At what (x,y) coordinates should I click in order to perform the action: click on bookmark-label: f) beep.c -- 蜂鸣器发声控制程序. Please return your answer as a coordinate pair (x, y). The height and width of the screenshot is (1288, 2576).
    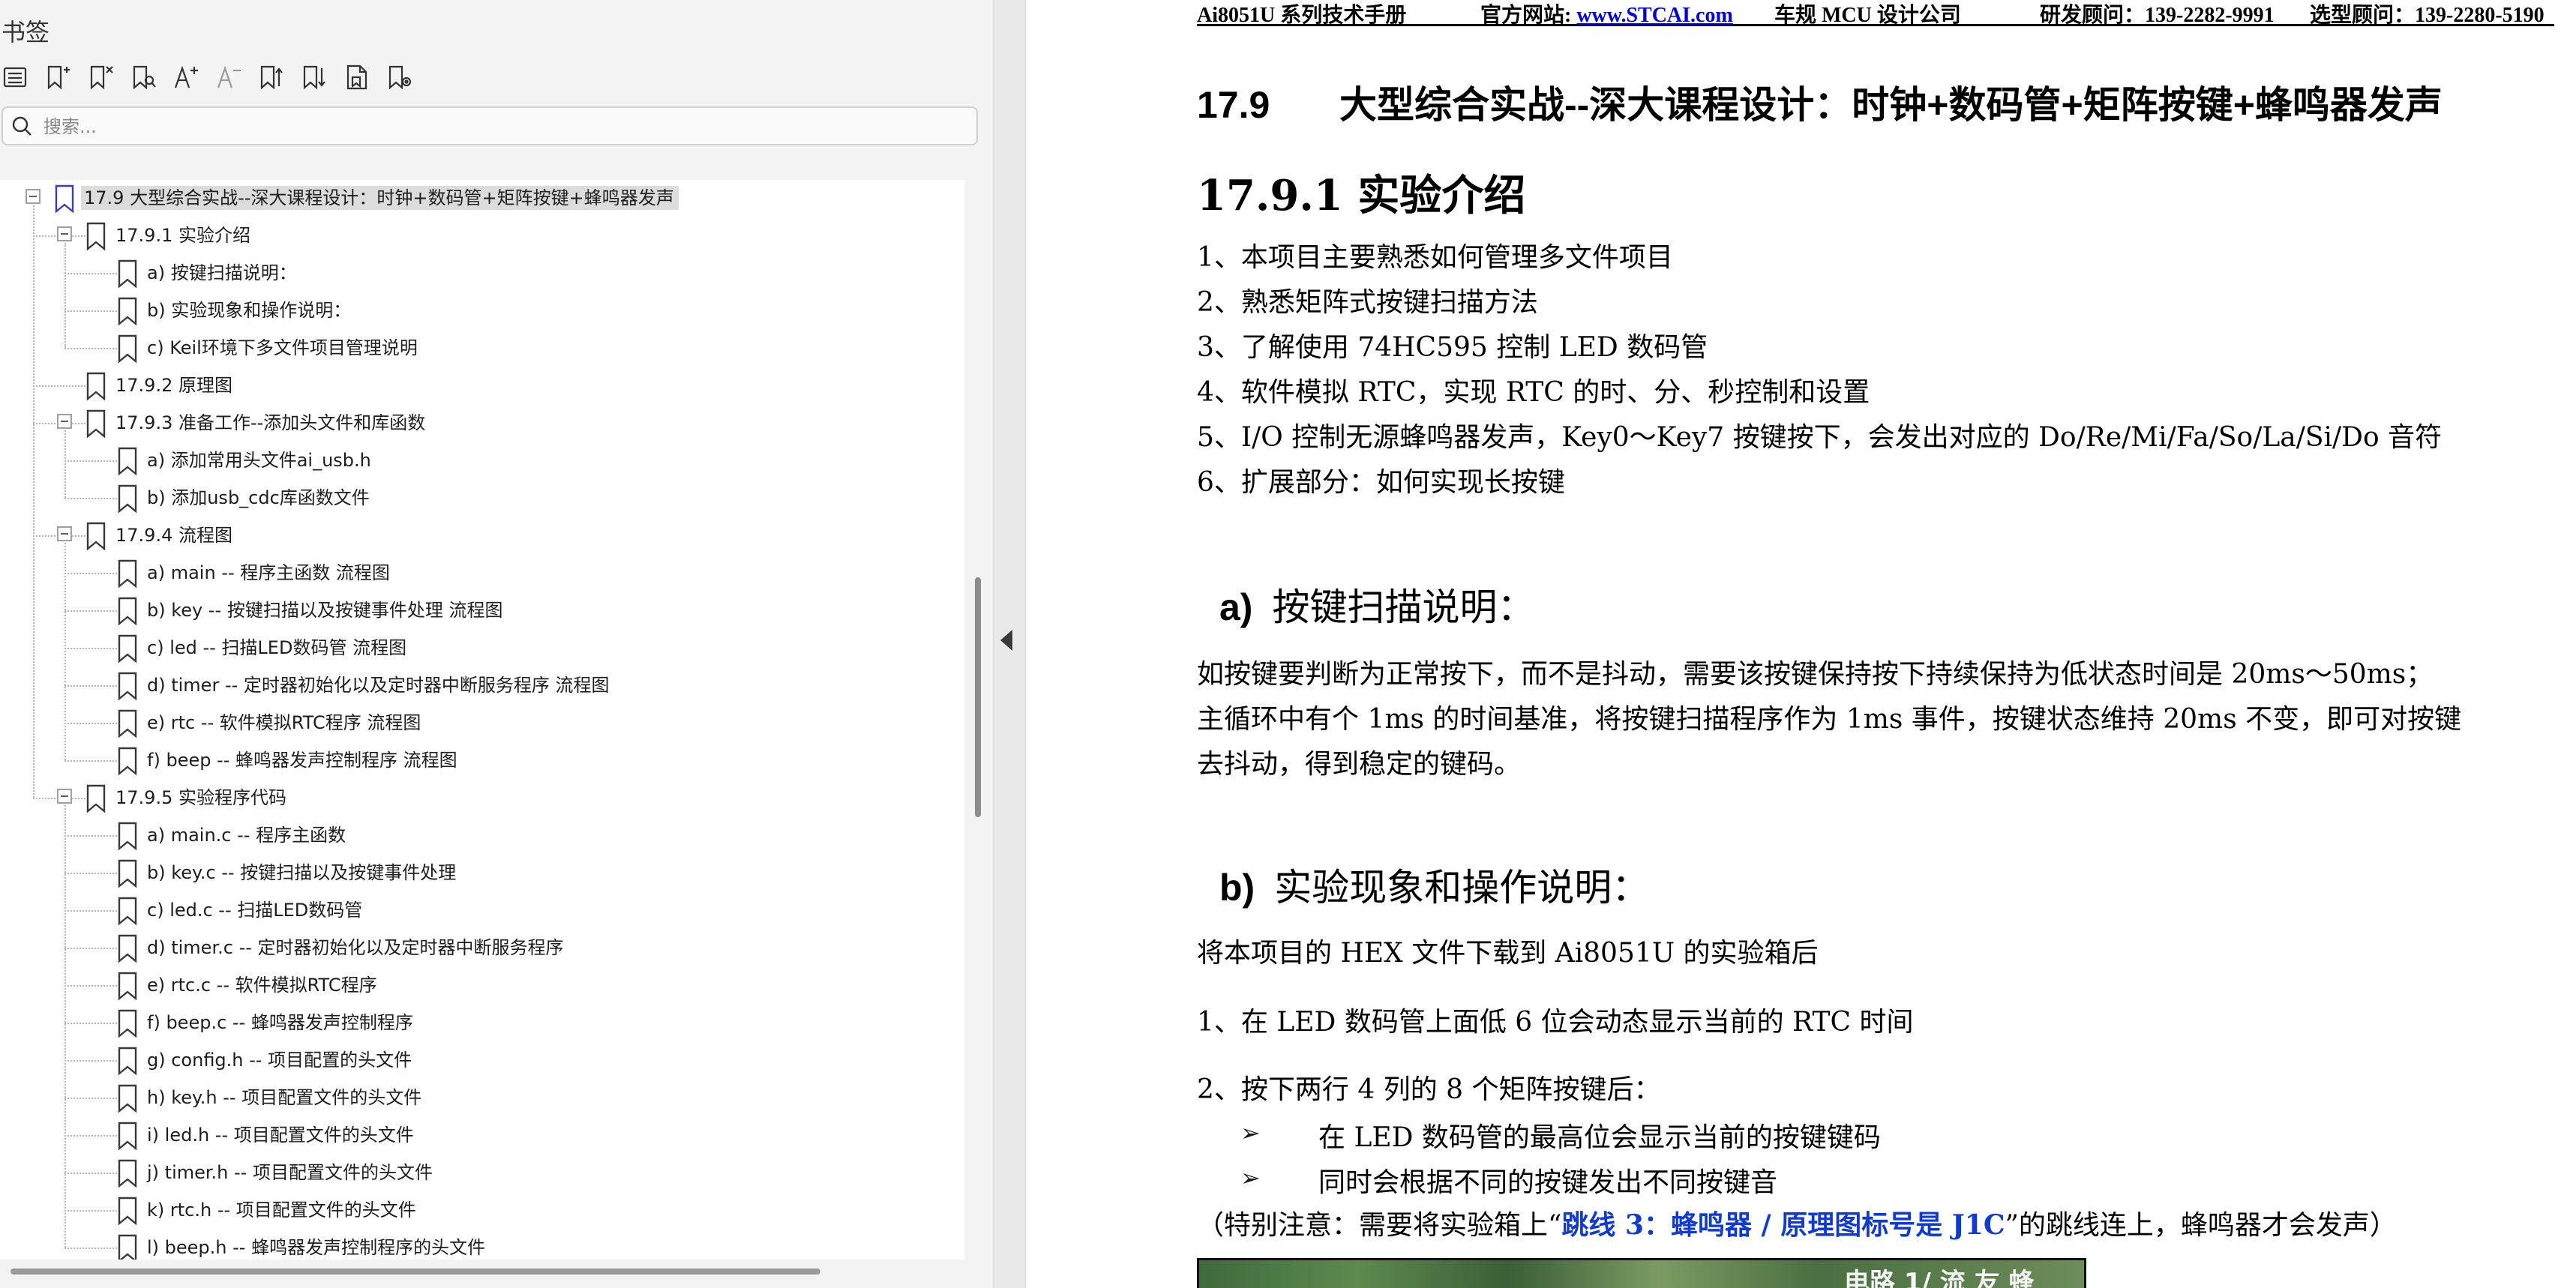
    Looking at the image, I should click on (281, 1023).